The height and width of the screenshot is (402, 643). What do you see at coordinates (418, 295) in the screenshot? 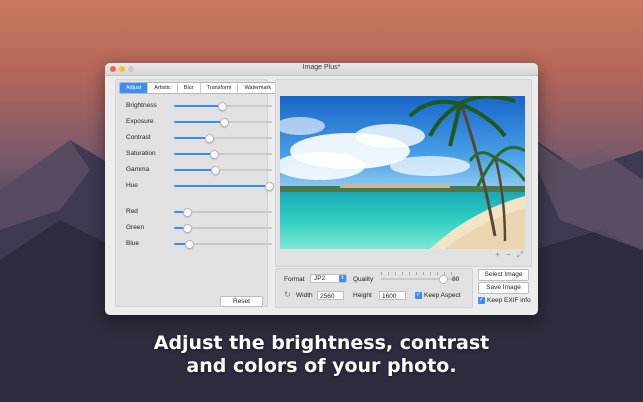
I see `keep-aspect-checkbox: ✓` at bounding box center [418, 295].